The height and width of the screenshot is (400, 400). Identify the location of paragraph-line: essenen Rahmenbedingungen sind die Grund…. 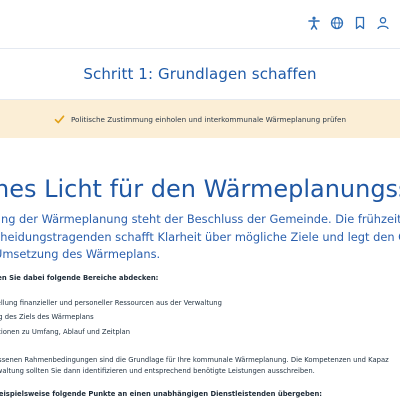
(194, 360).